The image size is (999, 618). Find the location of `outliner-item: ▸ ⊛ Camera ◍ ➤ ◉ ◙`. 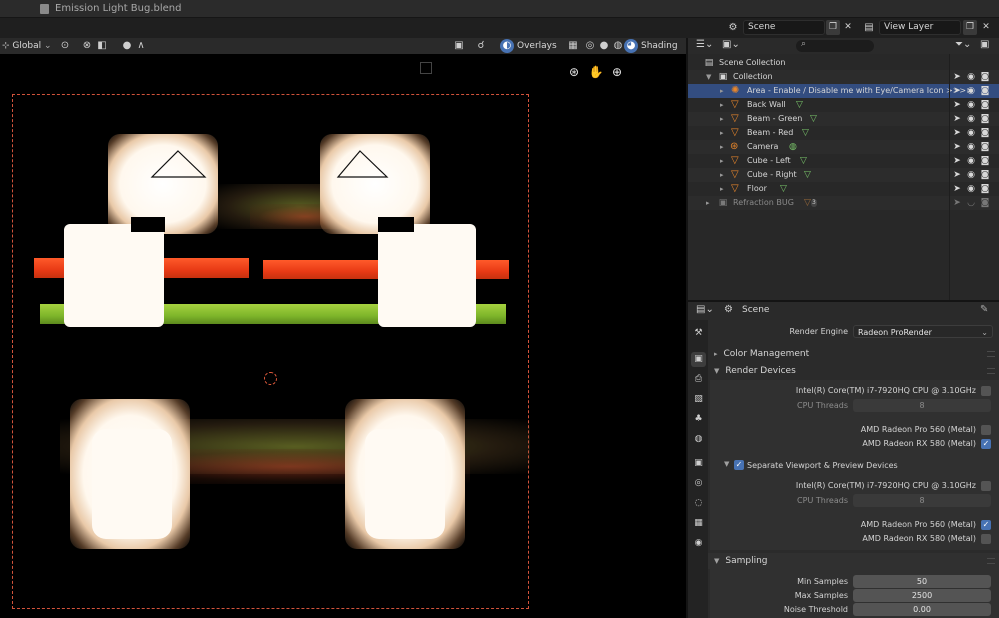

outliner-item: ▸ ⊛ Camera ◍ ➤ ◉ ◙ is located at coordinates (843, 147).